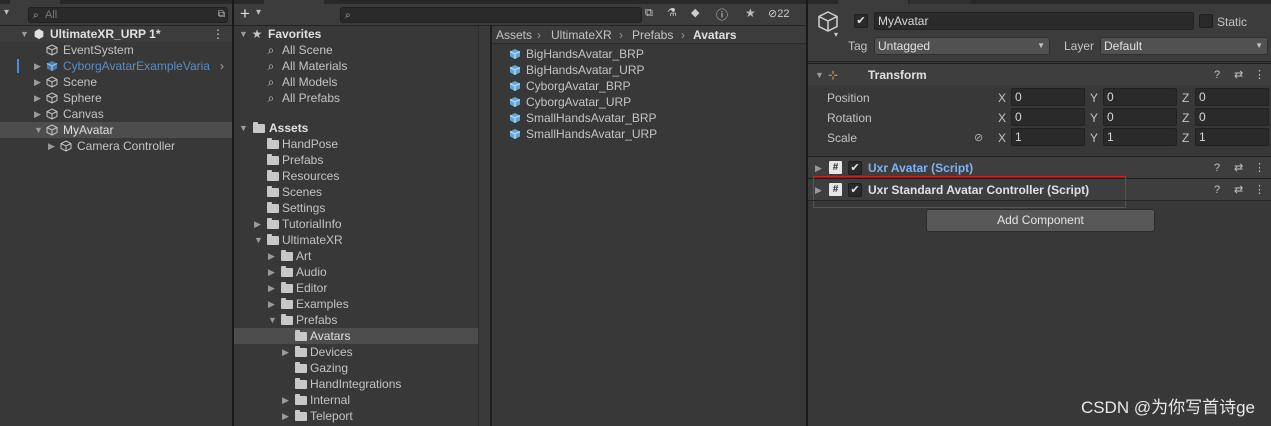 The width and height of the screenshot is (1271, 426). I want to click on folder-item-selected: Avatars, so click(356, 336).